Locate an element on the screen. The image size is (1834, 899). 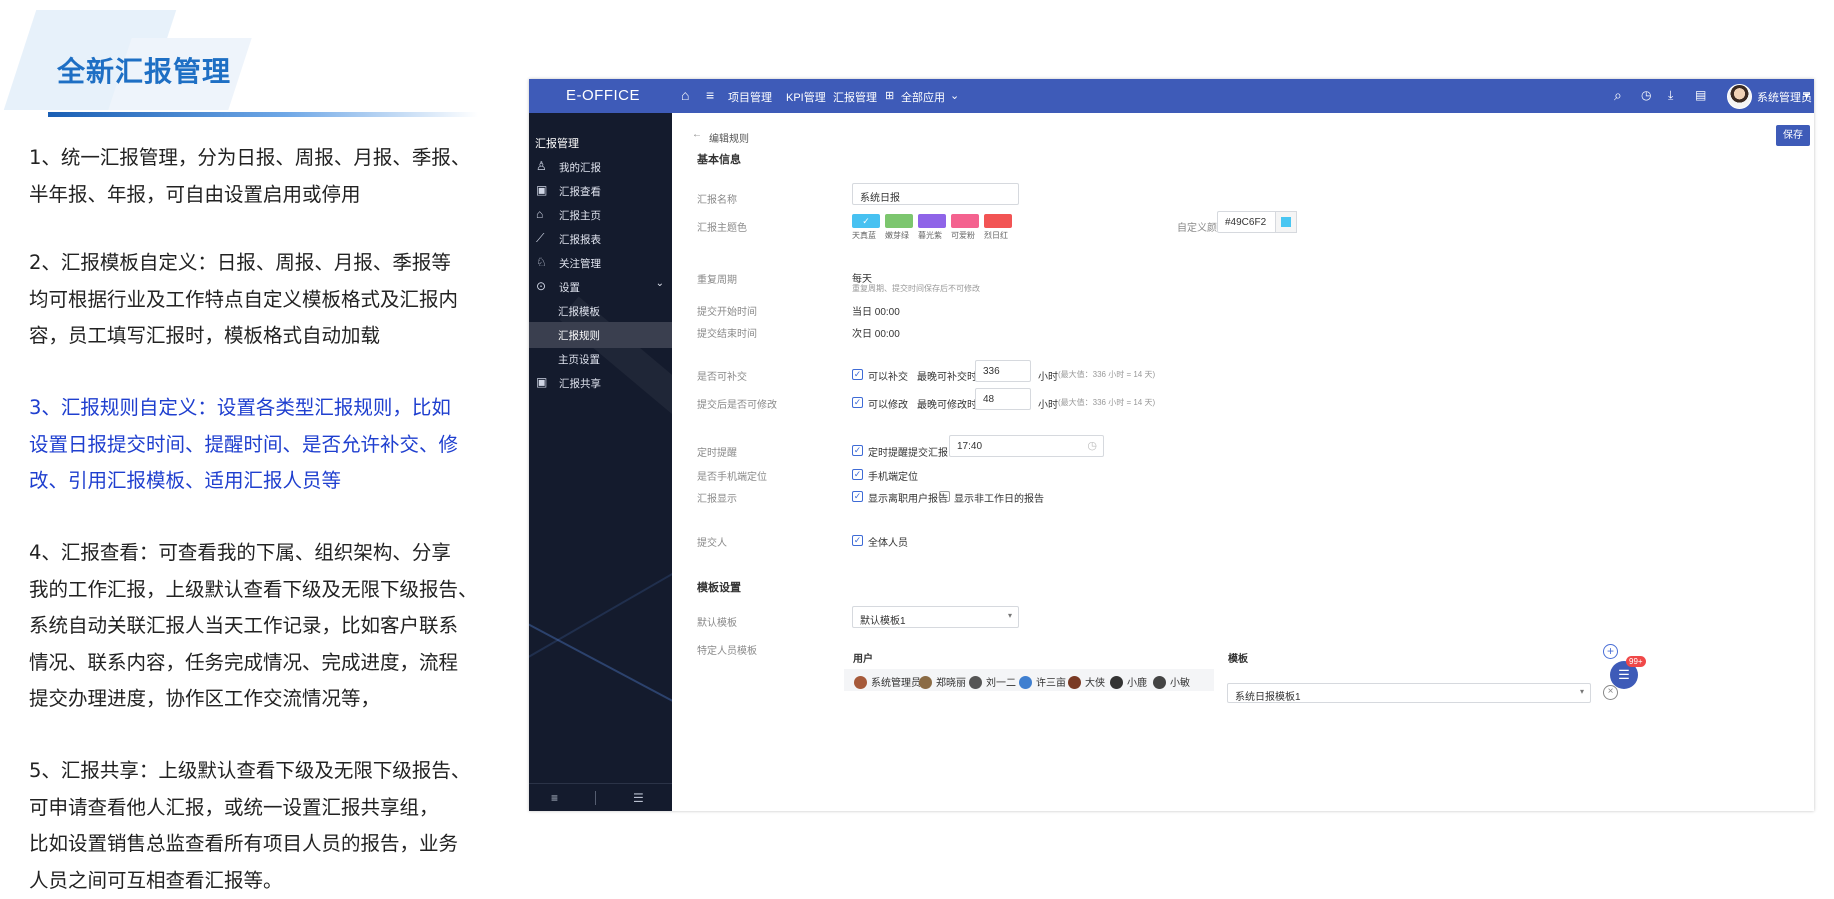
user-chip: 大侠 is located at coordinates (1086, 681).